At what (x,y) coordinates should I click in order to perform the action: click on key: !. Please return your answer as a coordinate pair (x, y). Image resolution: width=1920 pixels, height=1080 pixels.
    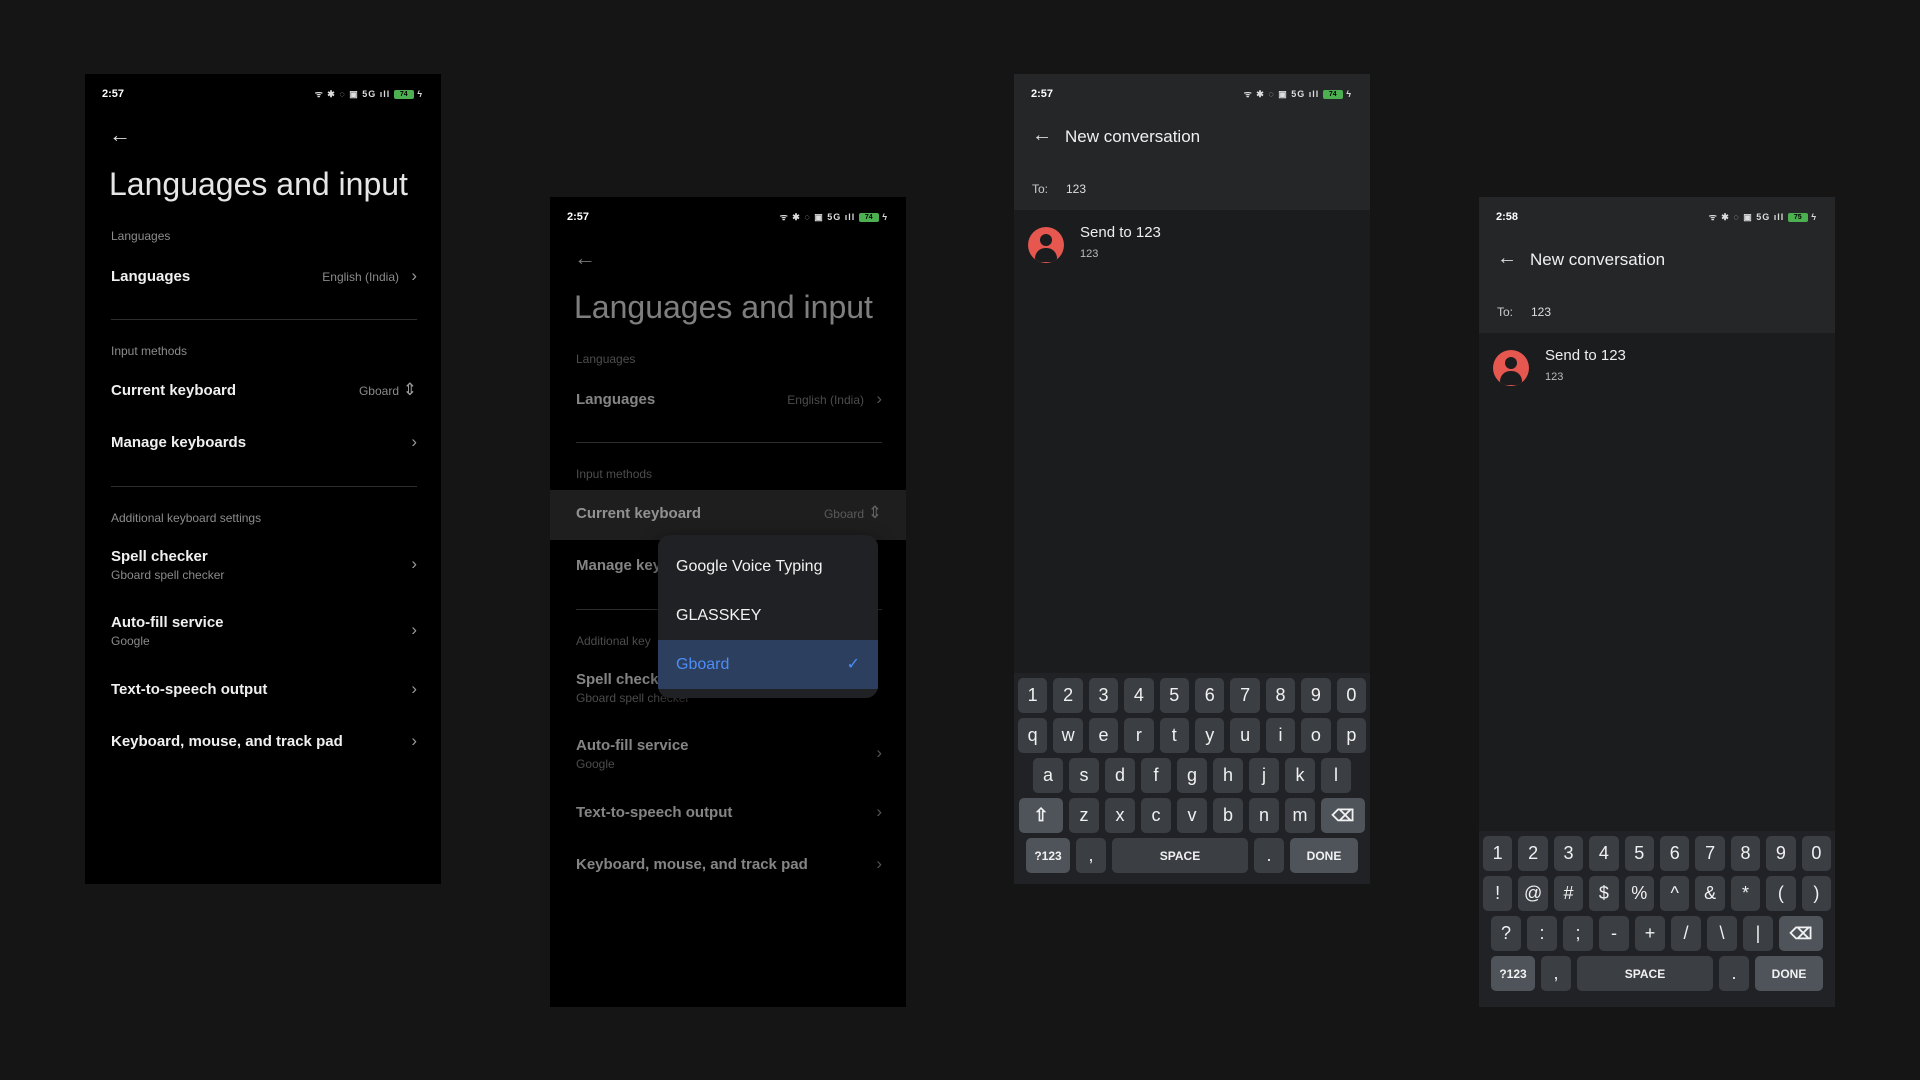
    Looking at the image, I should click on (1497, 893).